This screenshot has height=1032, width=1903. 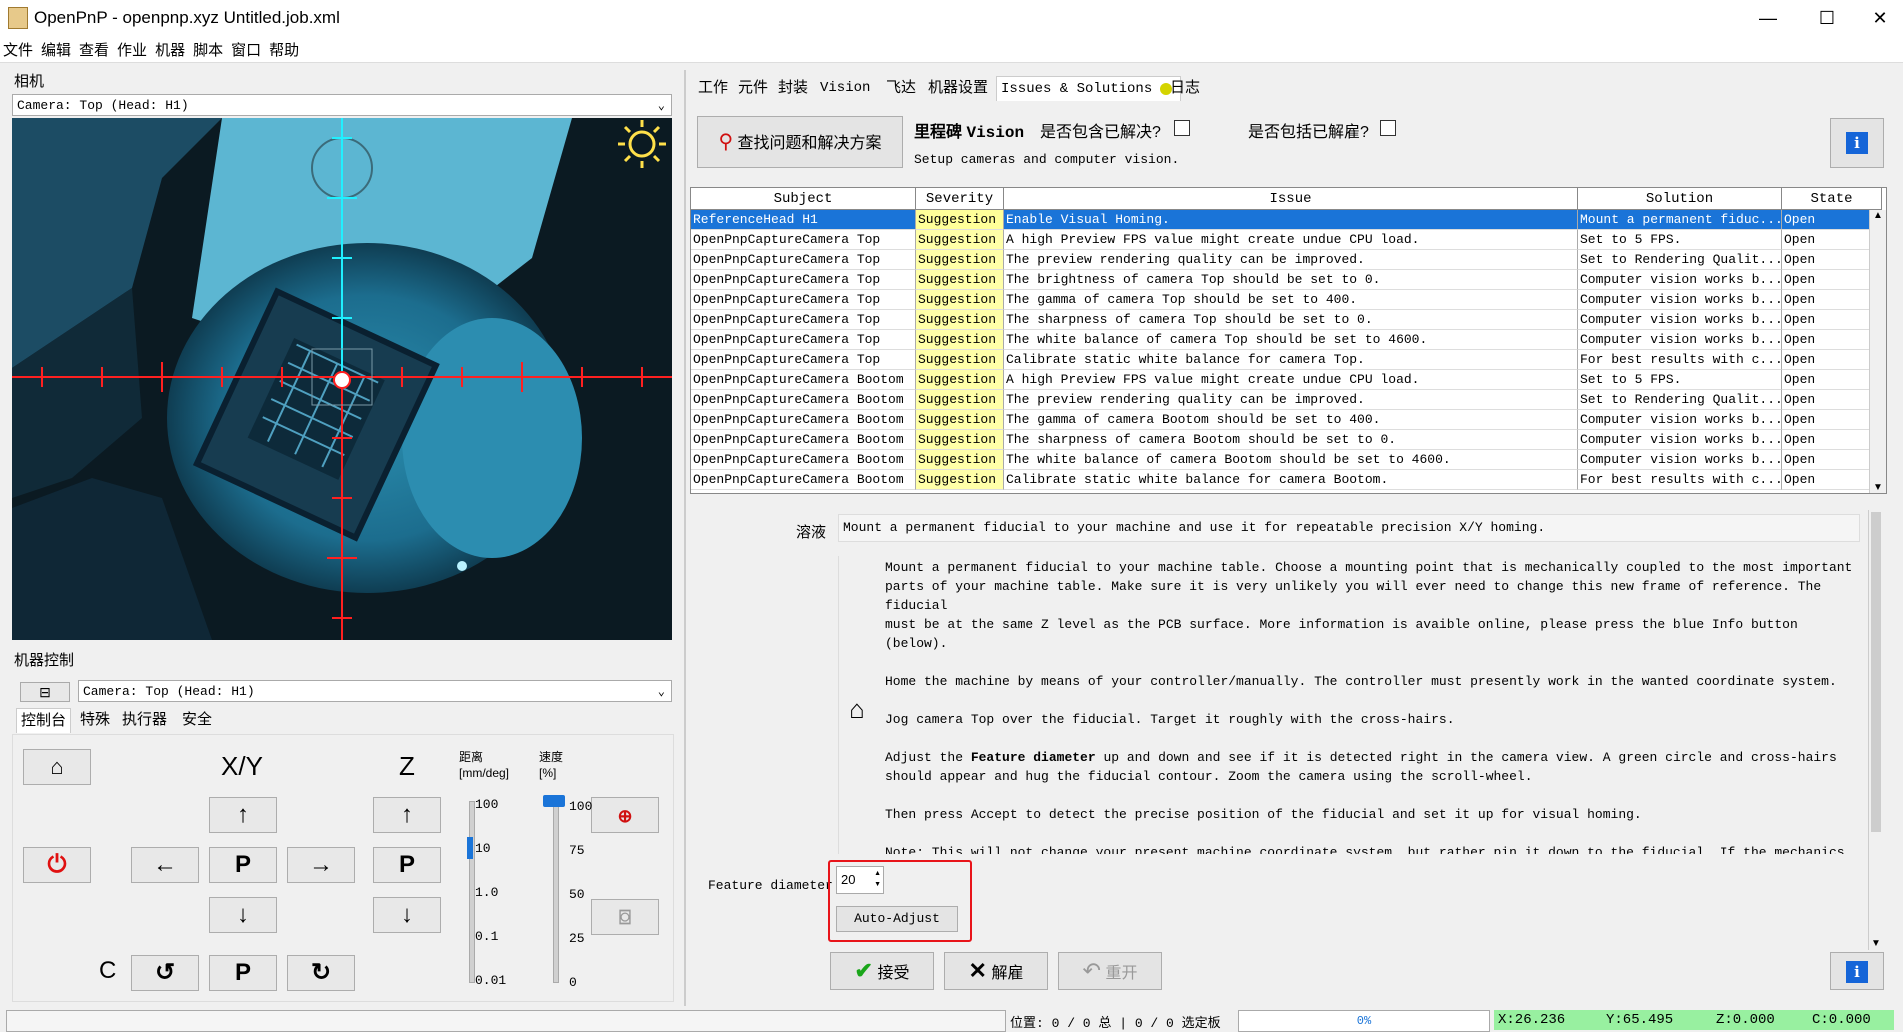 I want to click on cell-subject: OpenPnpCaptureCamera Bootom, so click(x=803, y=460).